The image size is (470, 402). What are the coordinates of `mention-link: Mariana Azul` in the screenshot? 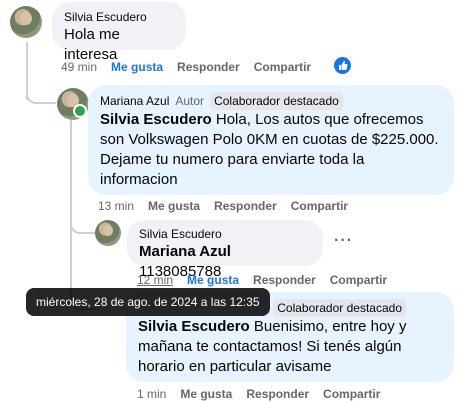 It's located at (185, 251).